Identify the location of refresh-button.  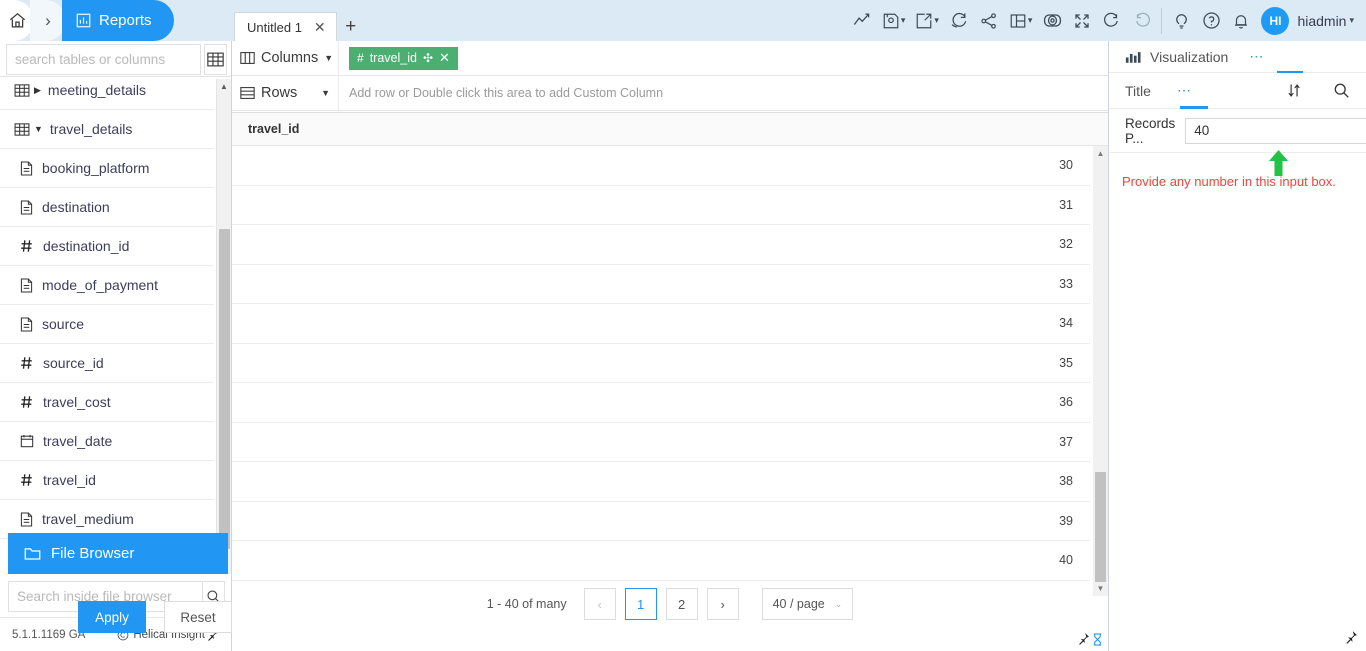
(959, 20).